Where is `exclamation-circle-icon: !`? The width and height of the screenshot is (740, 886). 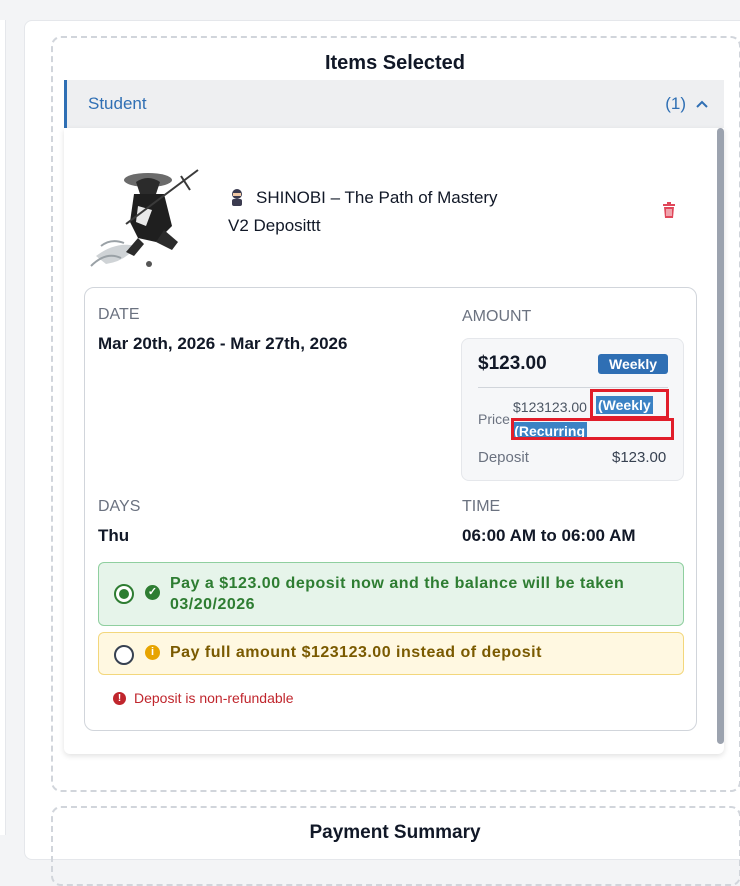
exclamation-circle-icon: ! is located at coordinates (119, 698).